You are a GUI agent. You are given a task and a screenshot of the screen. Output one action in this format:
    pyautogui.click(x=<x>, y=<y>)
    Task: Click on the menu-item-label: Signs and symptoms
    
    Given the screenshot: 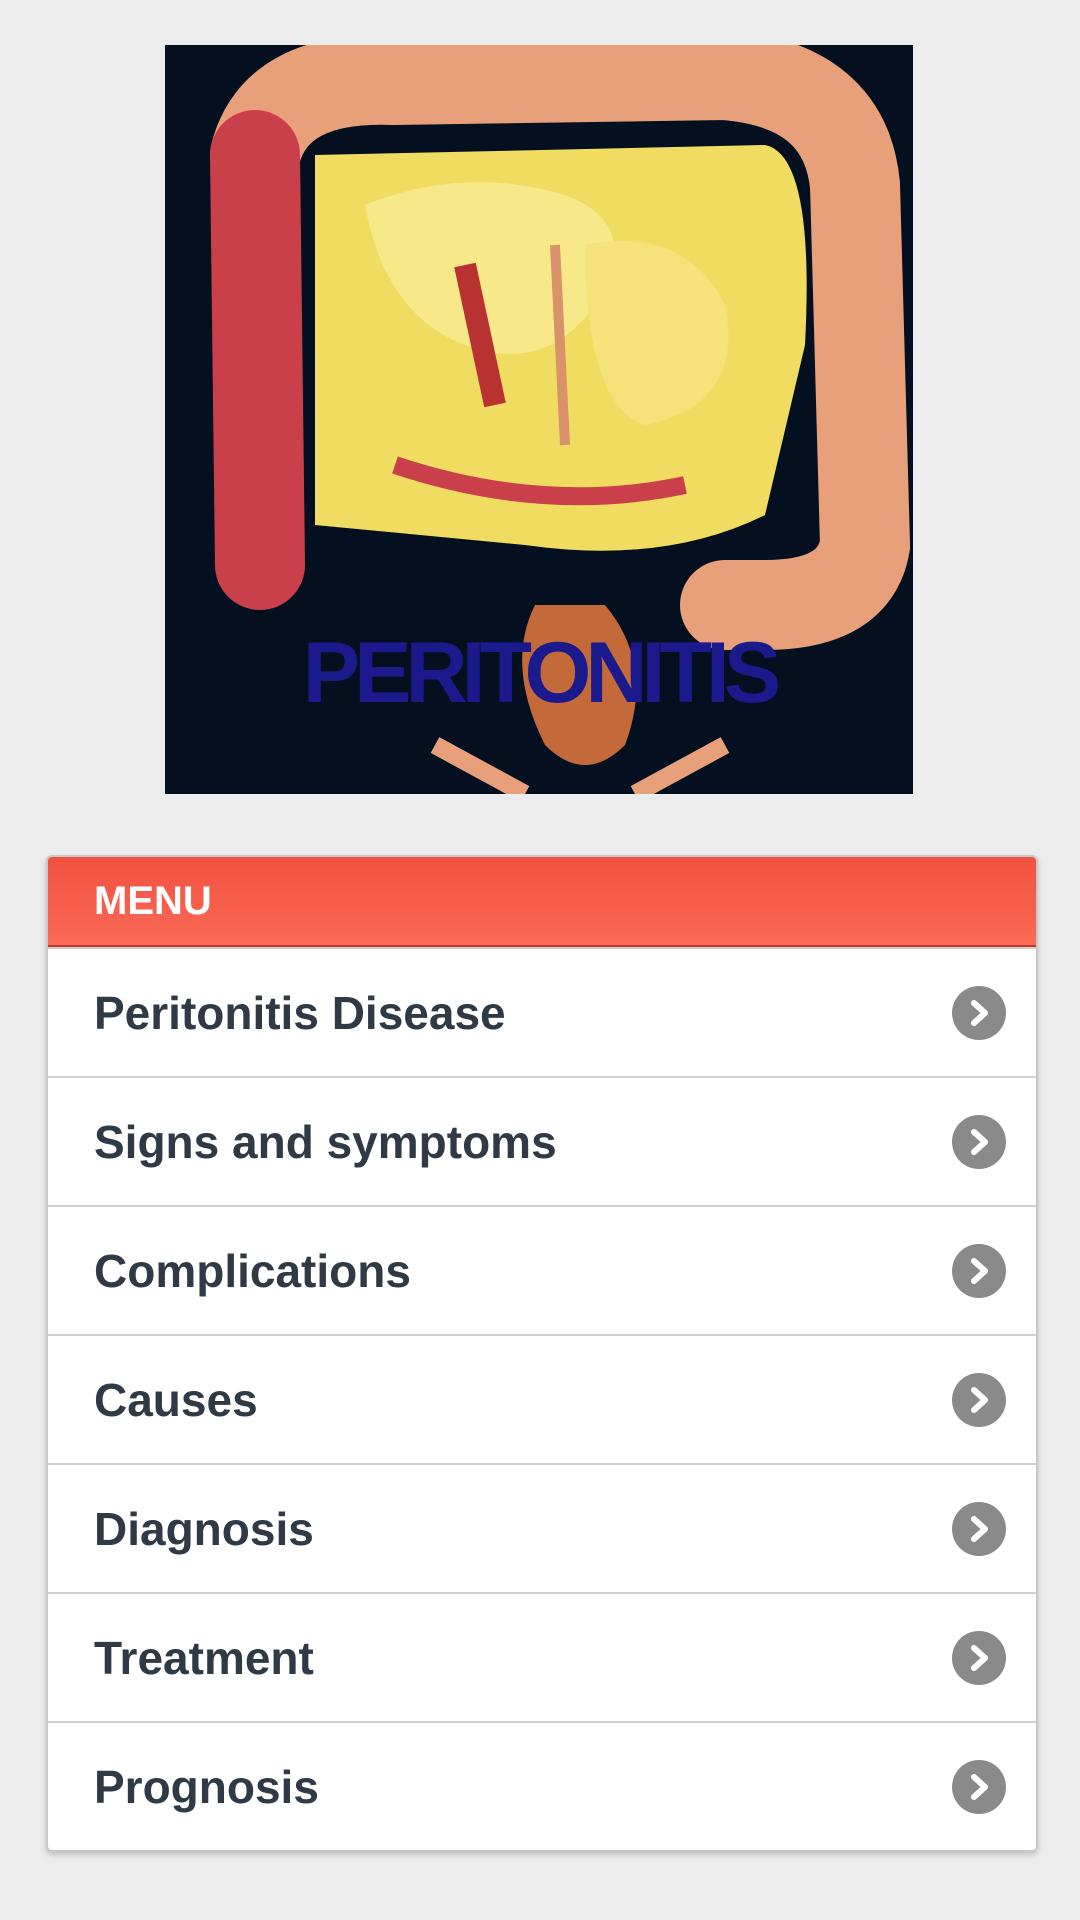 What is the action you would take?
    pyautogui.click(x=325, y=1141)
    